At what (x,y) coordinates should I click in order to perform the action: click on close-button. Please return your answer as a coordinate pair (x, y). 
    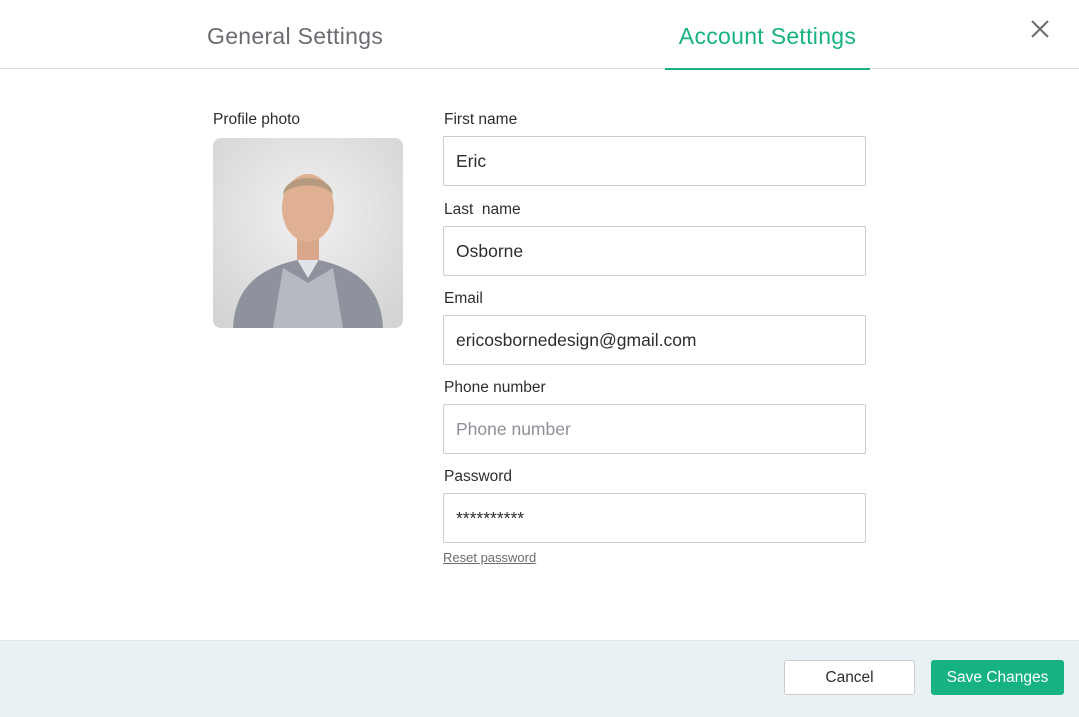
    Looking at the image, I should click on (1040, 30).